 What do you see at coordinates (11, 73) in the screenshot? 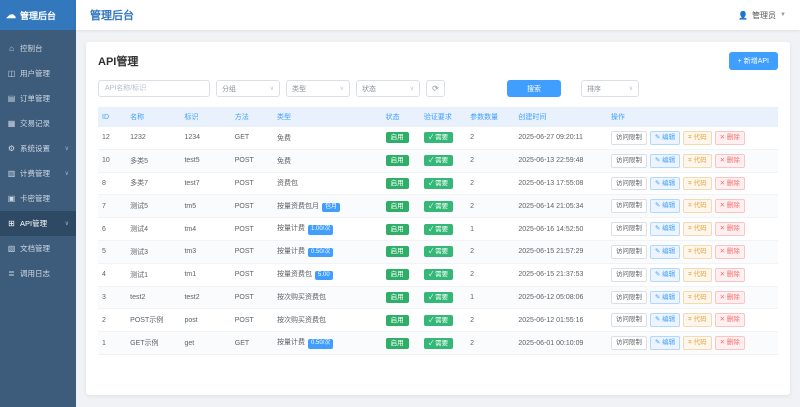
I see `users-icon: ◫` at bounding box center [11, 73].